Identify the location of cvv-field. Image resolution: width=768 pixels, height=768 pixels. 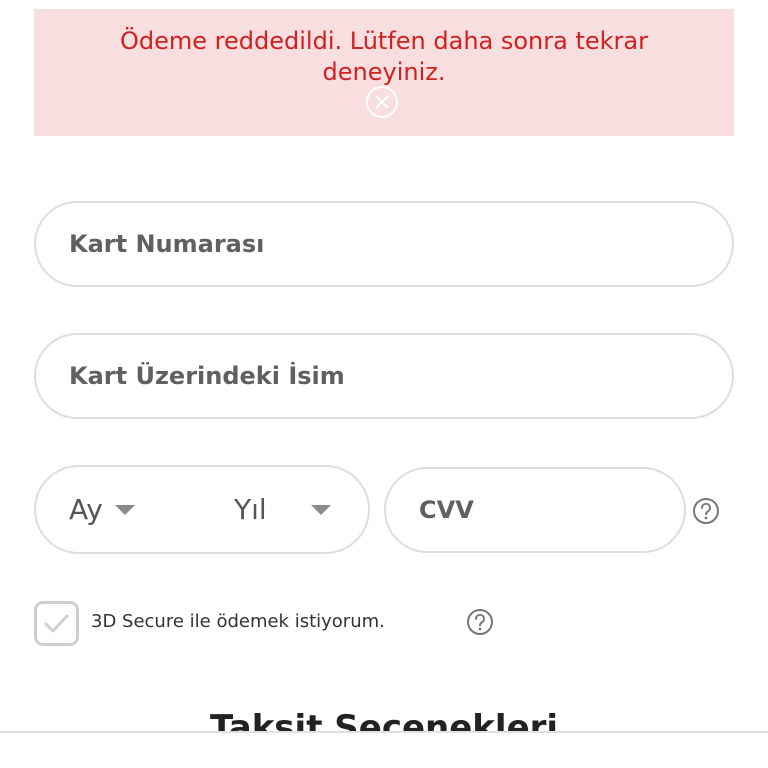
(535, 510).